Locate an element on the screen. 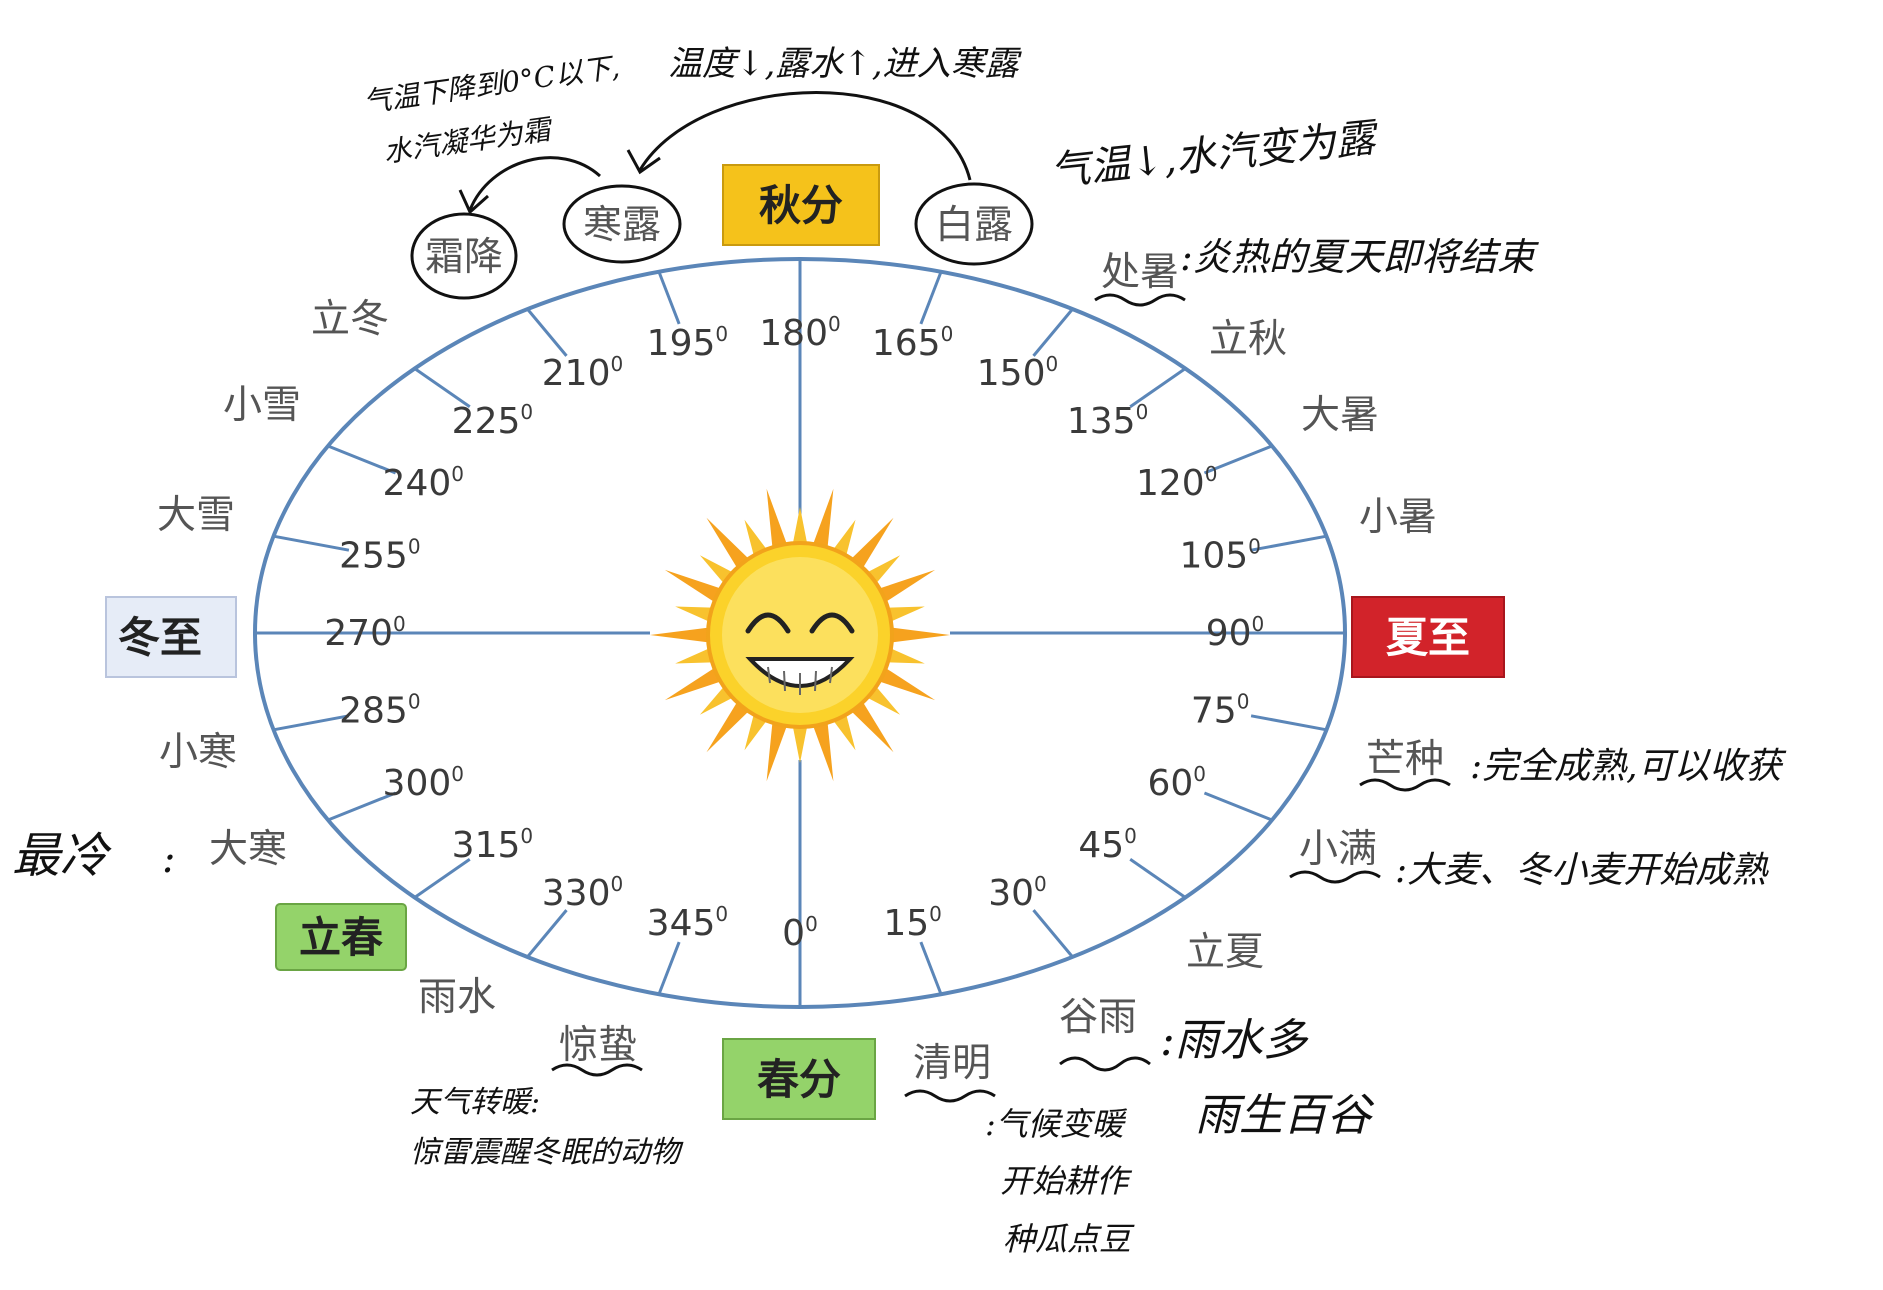 The height and width of the screenshot is (1290, 1883). degree-label-315: 3150 is located at coordinates (492, 845).